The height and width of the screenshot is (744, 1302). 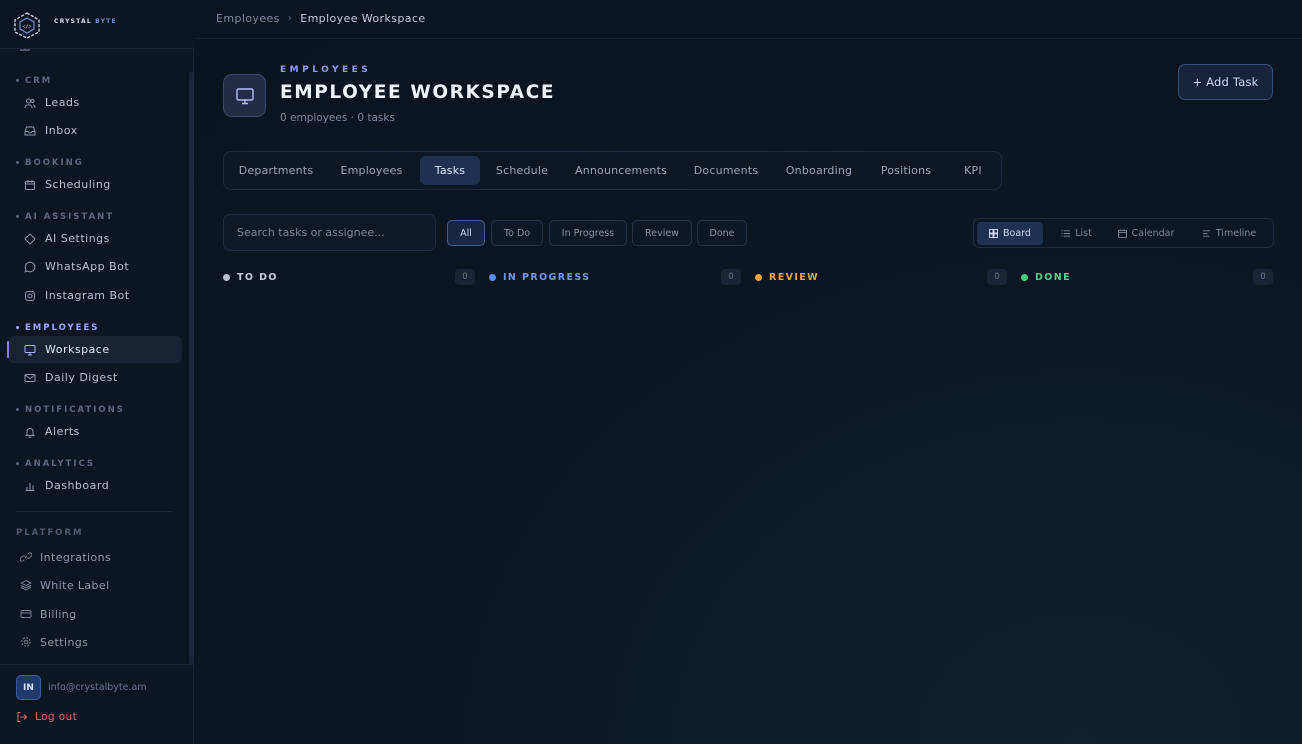 What do you see at coordinates (819, 170) in the screenshot?
I see `tab-onboarding: Onboarding` at bounding box center [819, 170].